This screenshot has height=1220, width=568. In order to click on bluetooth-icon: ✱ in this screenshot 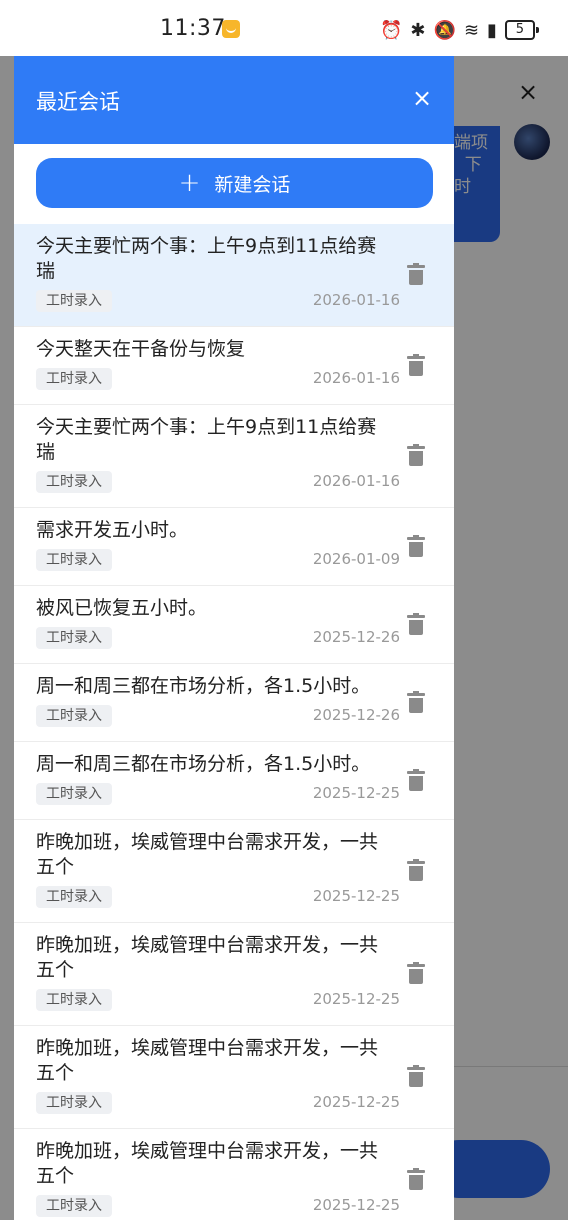, I will do `click(418, 30)`.